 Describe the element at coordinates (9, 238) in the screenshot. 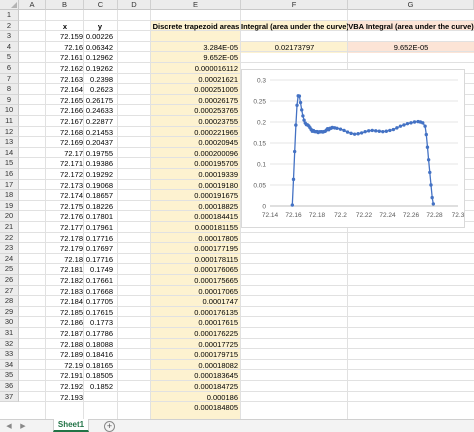

I see `row-header: 22` at that location.